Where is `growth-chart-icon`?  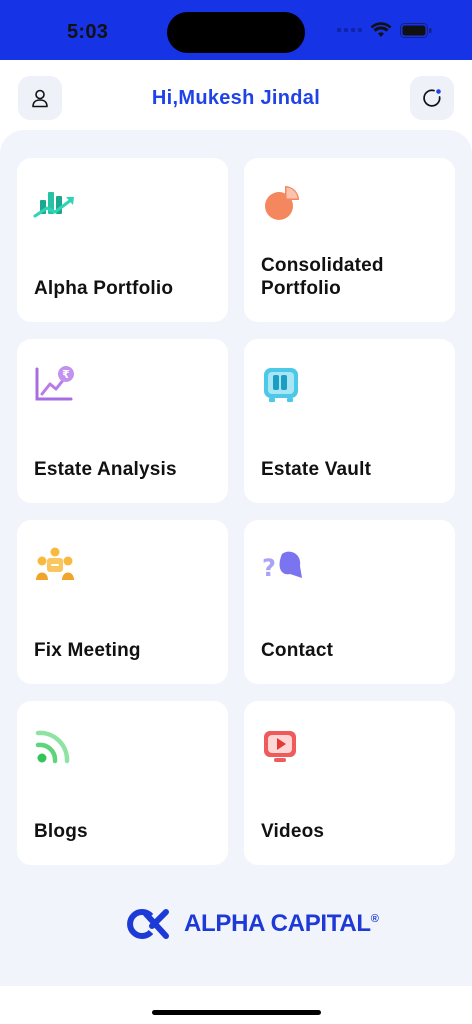 growth-chart-icon is located at coordinates (53, 205).